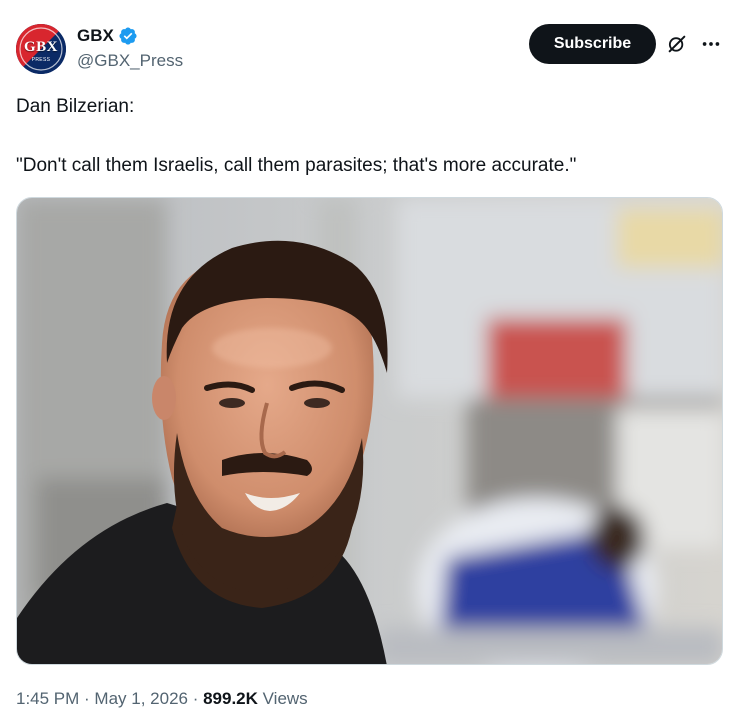 The width and height of the screenshot is (740, 728). Describe the element at coordinates (75, 106) in the screenshot. I see `post-text-line: Dan Bilzerian:` at that location.